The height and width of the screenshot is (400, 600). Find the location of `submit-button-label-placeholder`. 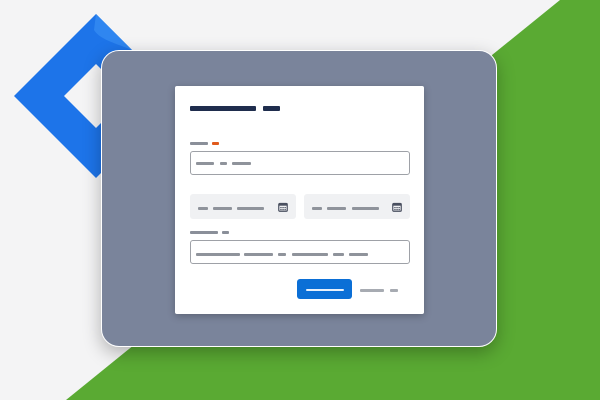

submit-button-label-placeholder is located at coordinates (325, 290).